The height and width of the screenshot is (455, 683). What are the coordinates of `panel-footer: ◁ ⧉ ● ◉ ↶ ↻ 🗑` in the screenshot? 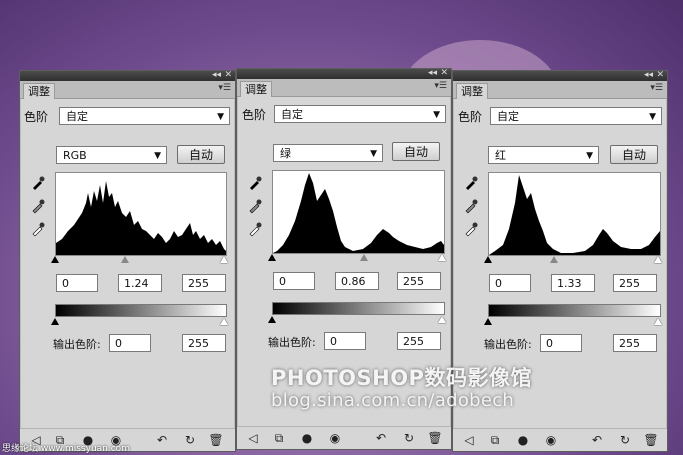 It's located at (560, 439).